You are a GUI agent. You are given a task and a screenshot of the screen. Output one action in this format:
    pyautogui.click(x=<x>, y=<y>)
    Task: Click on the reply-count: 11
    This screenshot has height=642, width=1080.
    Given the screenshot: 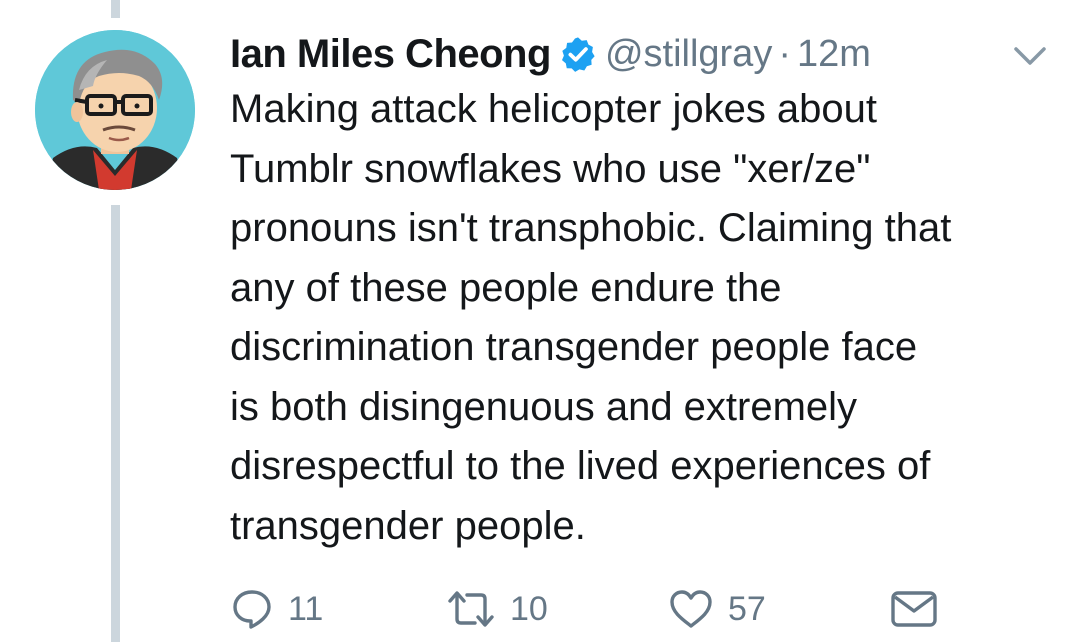 What is the action you would take?
    pyautogui.click(x=306, y=608)
    